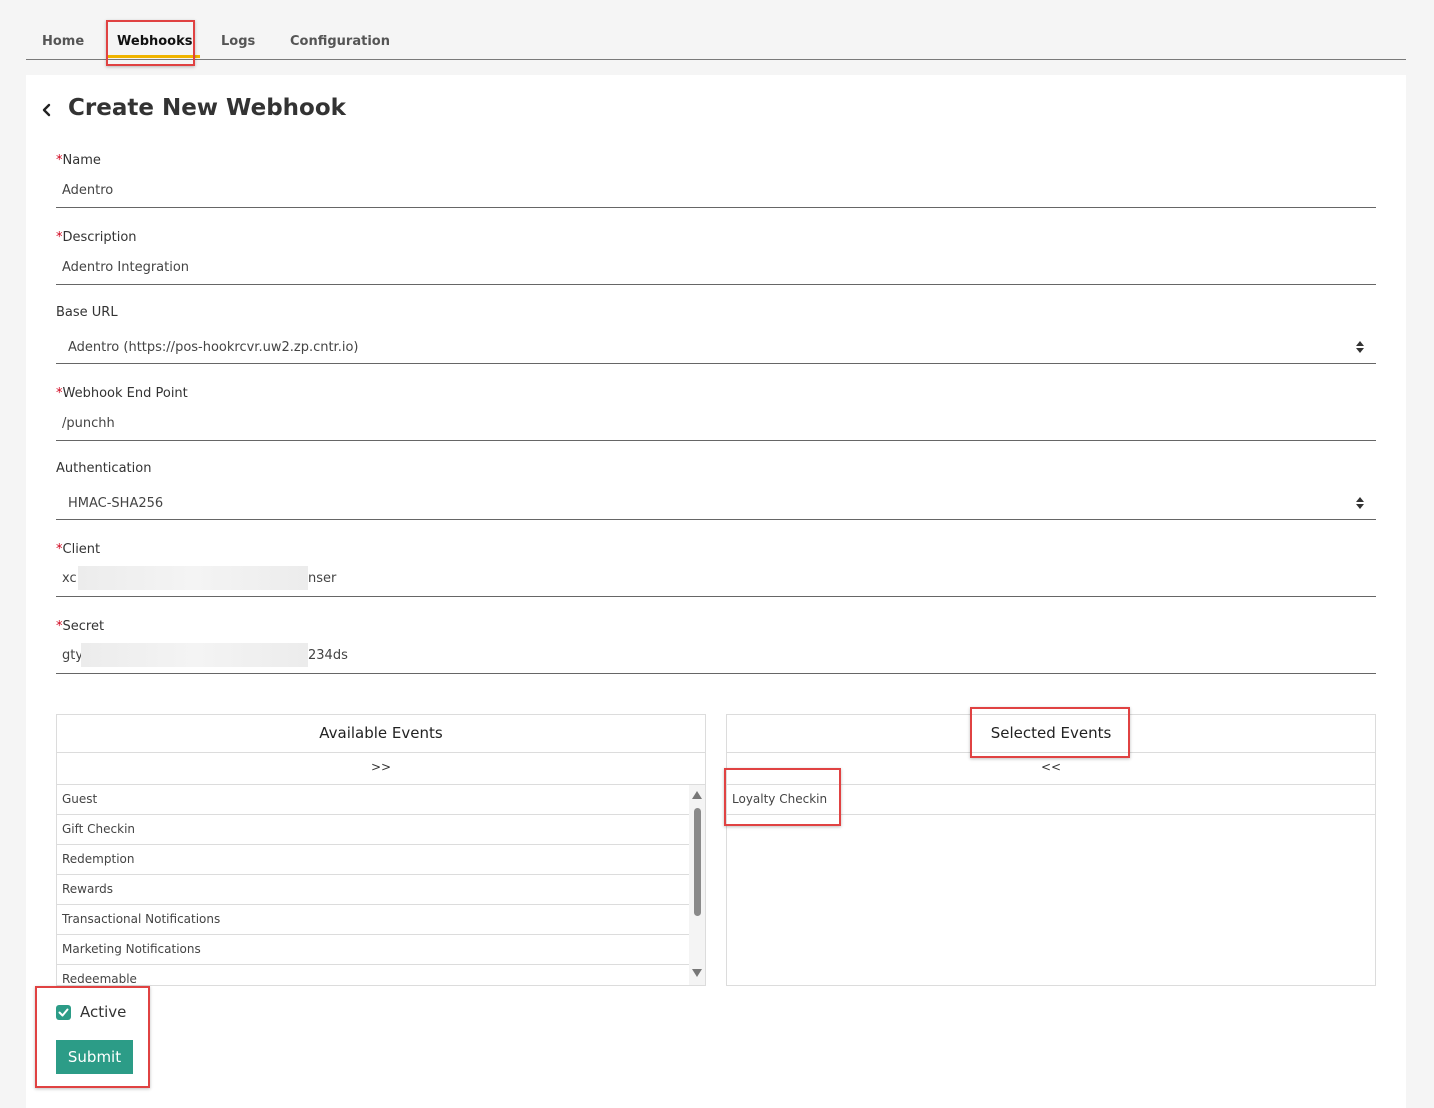 This screenshot has height=1108, width=1434. What do you see at coordinates (716, 258) in the screenshot?
I see `description-field: *Description Adentro Integration` at bounding box center [716, 258].